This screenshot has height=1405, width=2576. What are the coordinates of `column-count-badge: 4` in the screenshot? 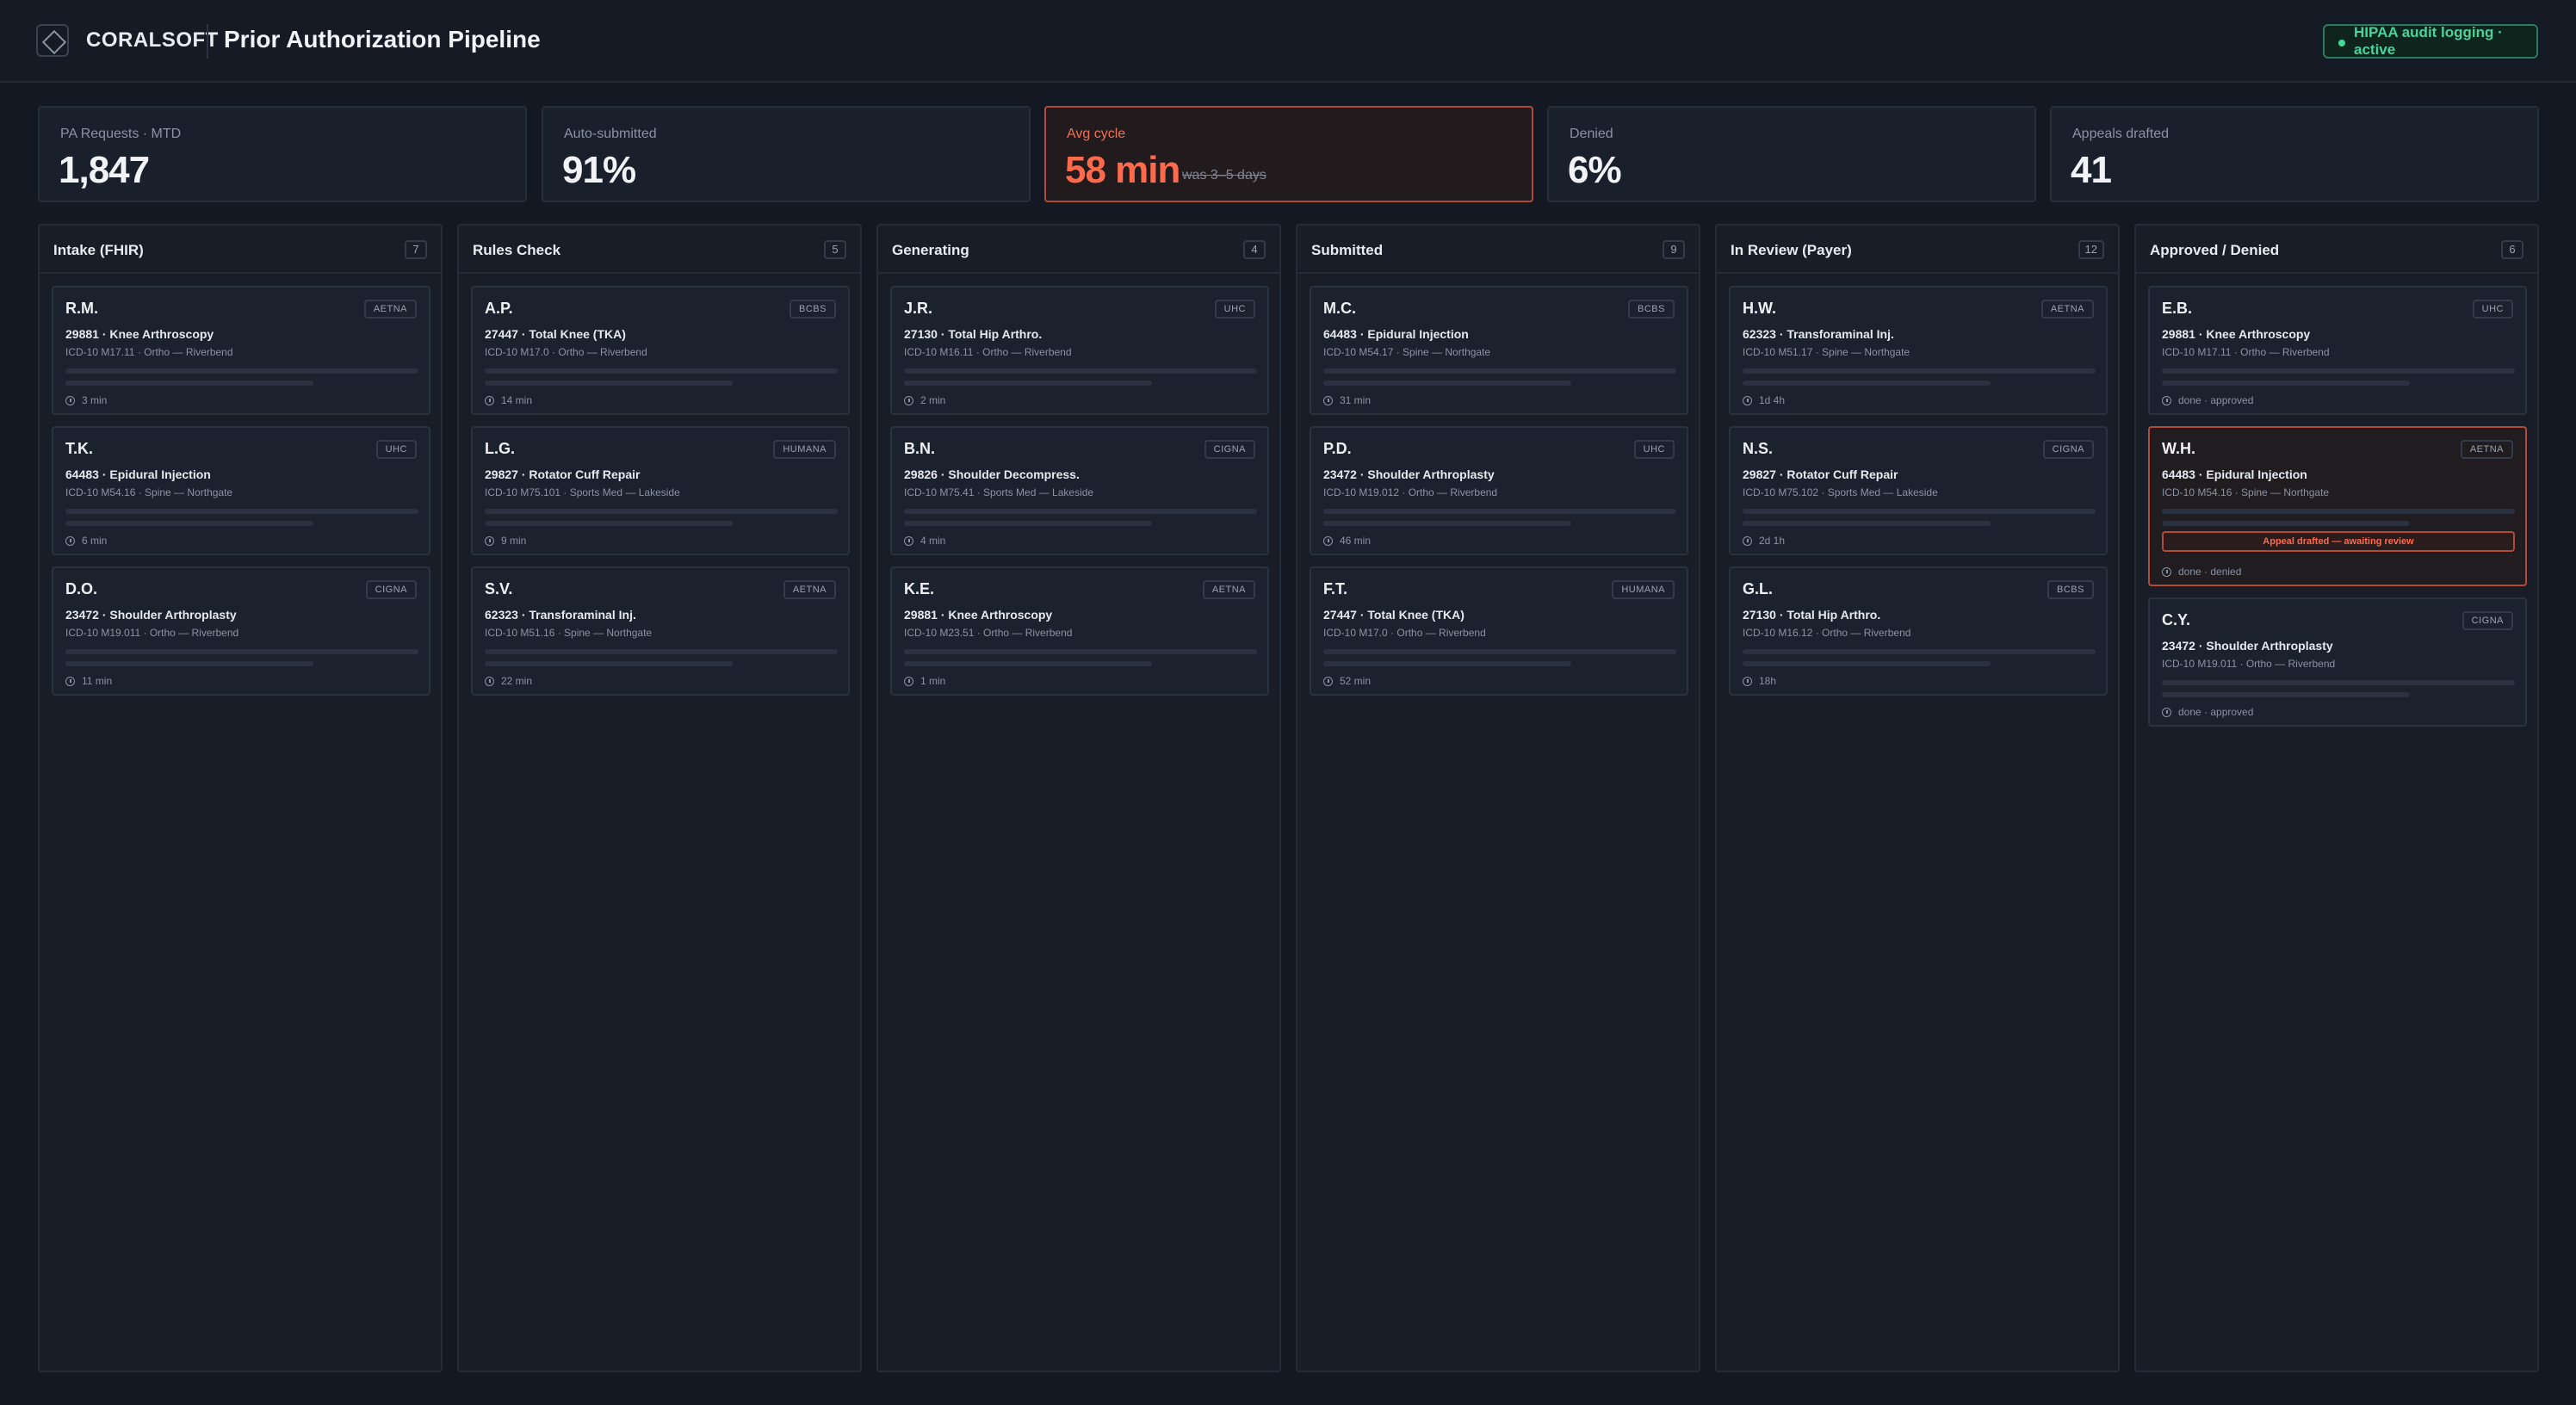 It's located at (1255, 249).